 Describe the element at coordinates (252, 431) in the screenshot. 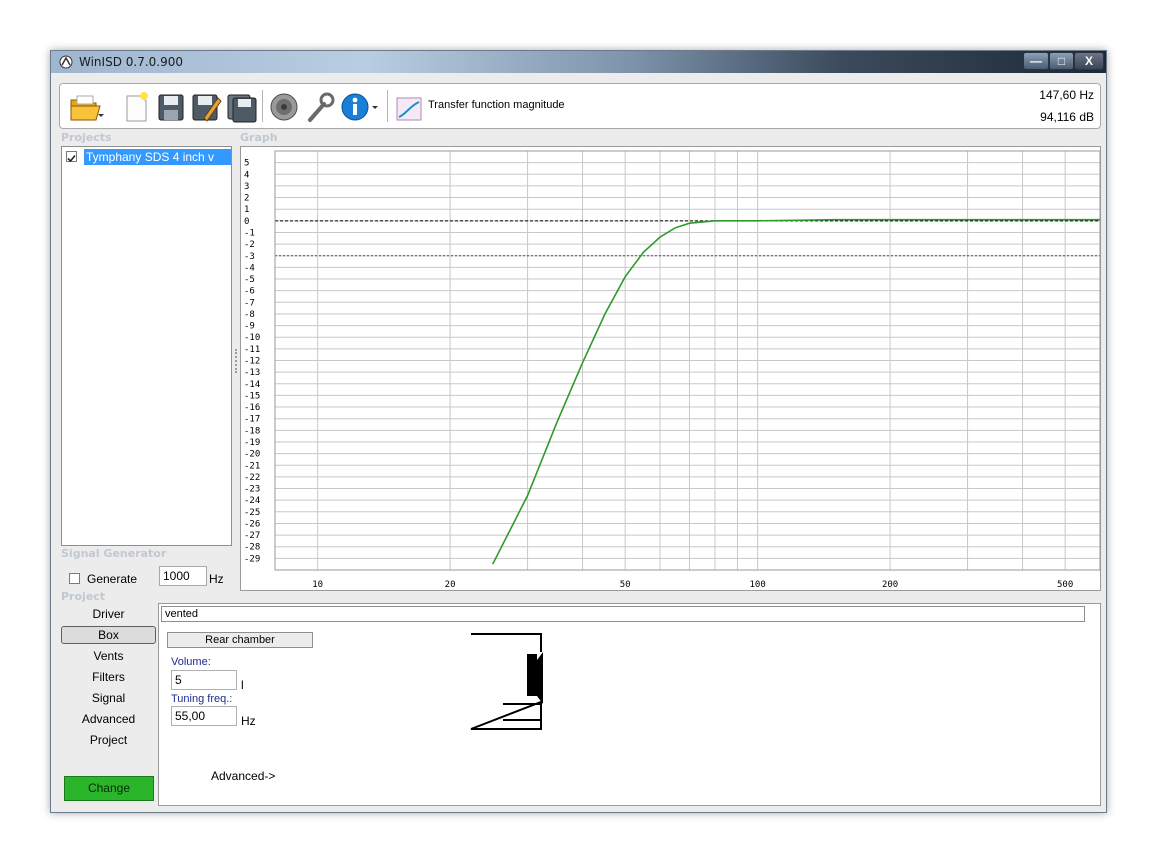

I see `y-tick-label: -18` at that location.